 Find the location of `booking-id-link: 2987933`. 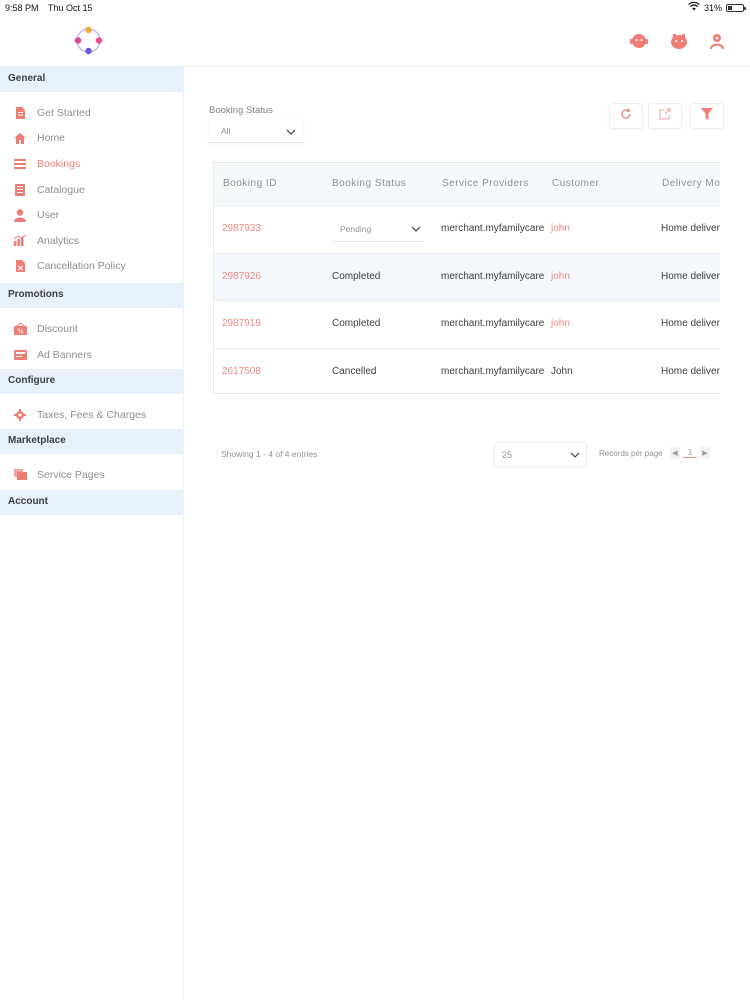

booking-id-link: 2987933 is located at coordinates (241, 228).